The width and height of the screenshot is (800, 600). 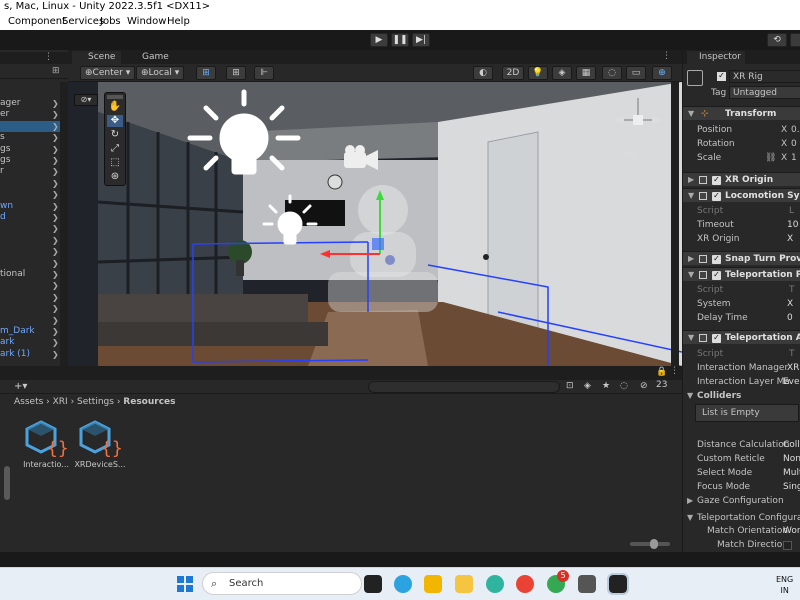 I want to click on chrome-profile-icon: 5, so click(x=558, y=581).